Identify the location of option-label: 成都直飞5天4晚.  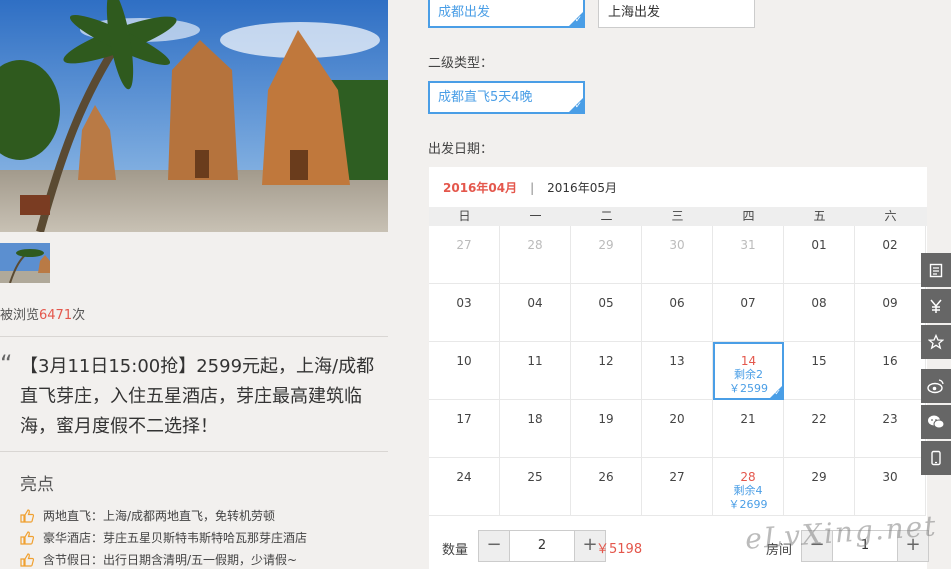
(485, 97).